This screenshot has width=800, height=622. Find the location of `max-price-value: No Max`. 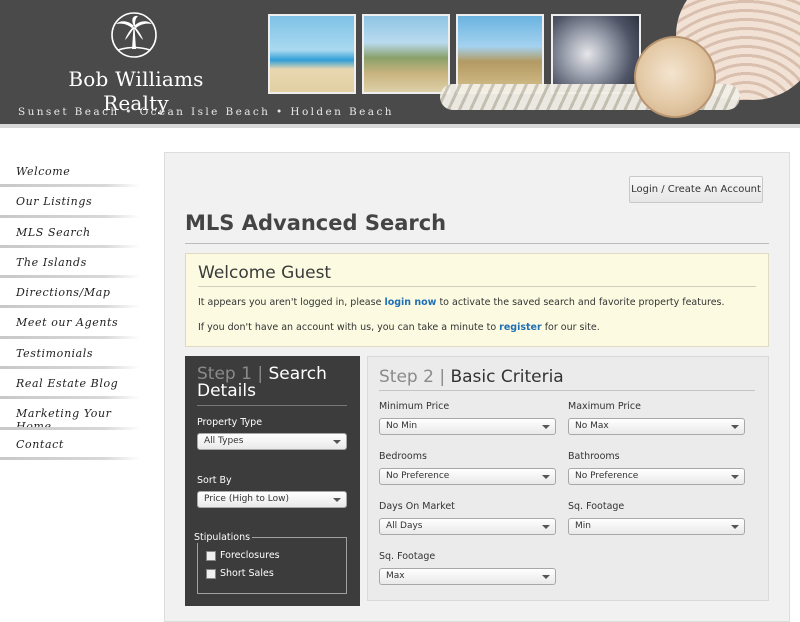

max-price-value: No Max is located at coordinates (592, 426).